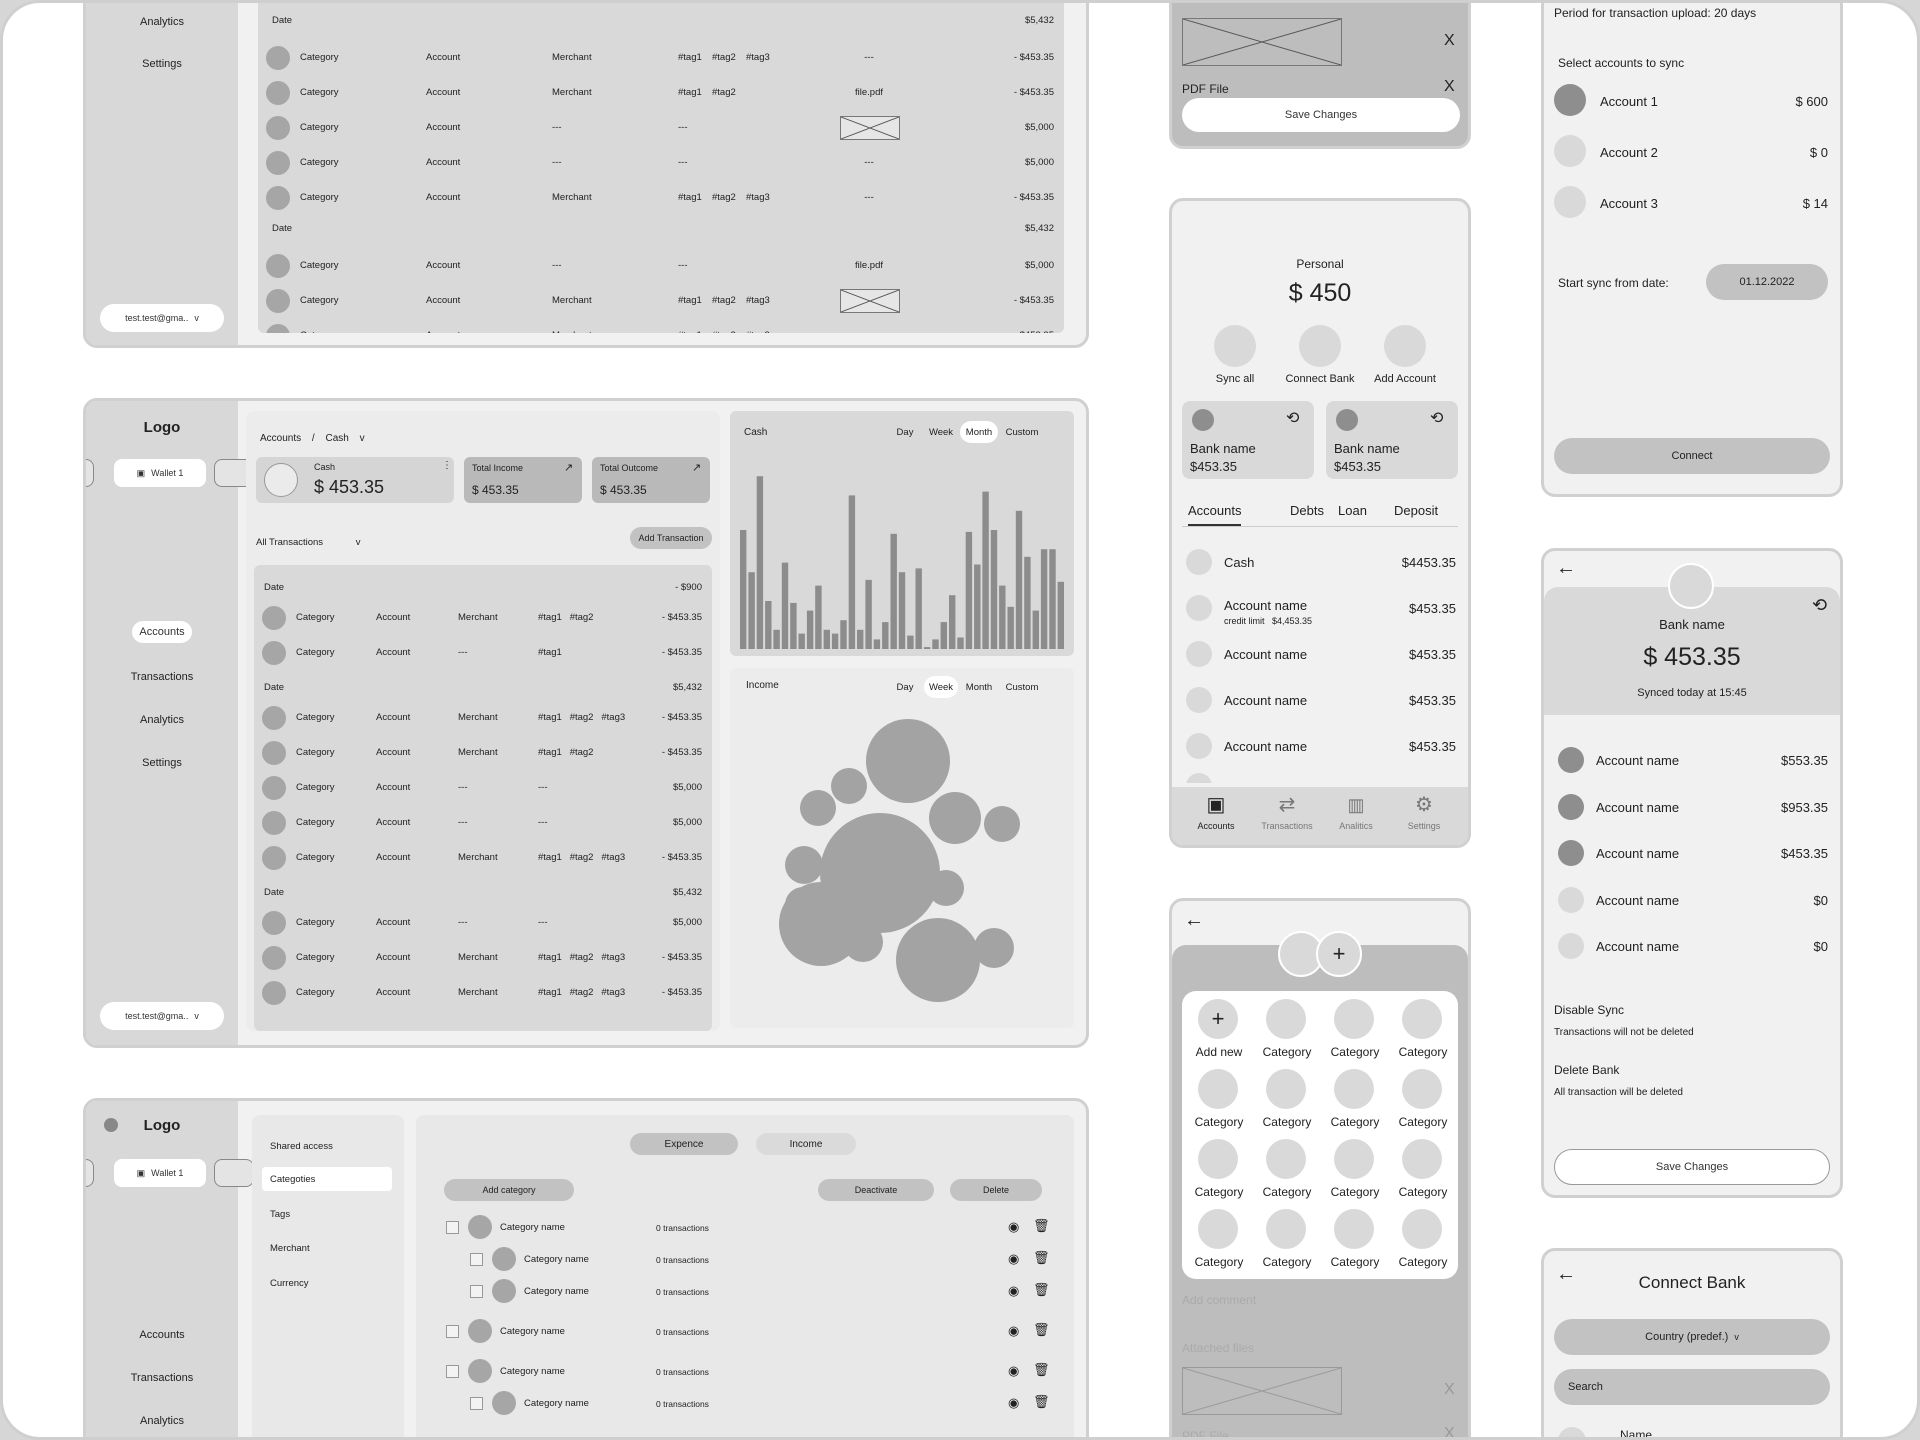 Image resolution: width=1920 pixels, height=1440 pixels. What do you see at coordinates (661, 163) in the screenshot?
I see `table-row: Category Account --- --- --- $5,000` at bounding box center [661, 163].